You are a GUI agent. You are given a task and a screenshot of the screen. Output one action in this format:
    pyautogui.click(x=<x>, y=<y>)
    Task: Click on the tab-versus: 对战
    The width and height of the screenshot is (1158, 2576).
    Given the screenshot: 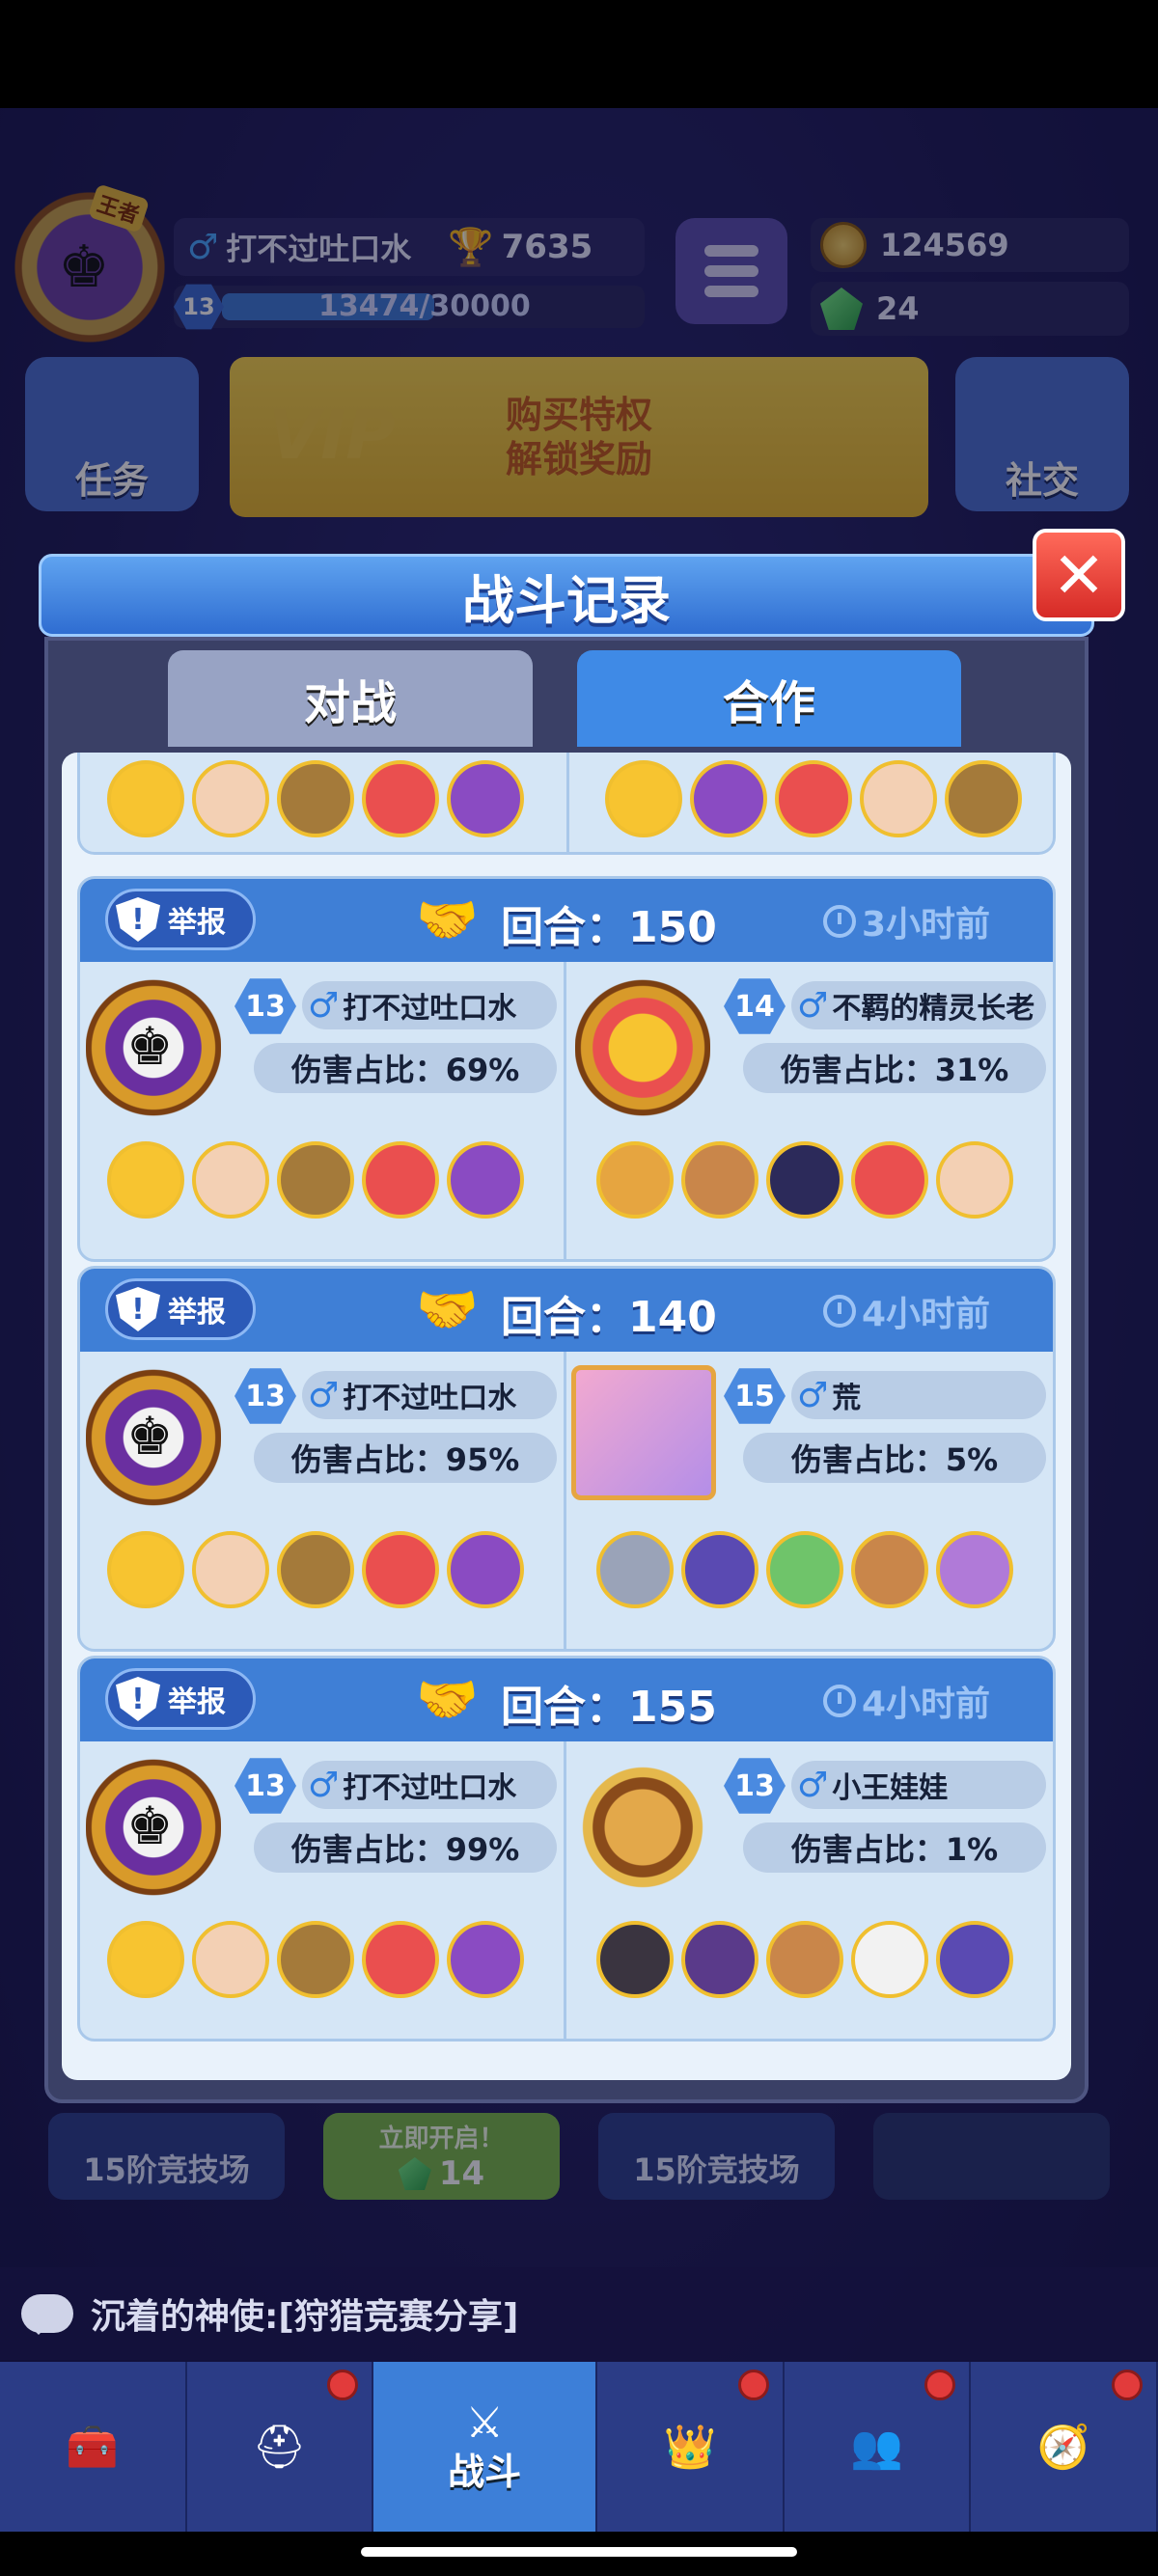 What is the action you would take?
    pyautogui.click(x=350, y=699)
    